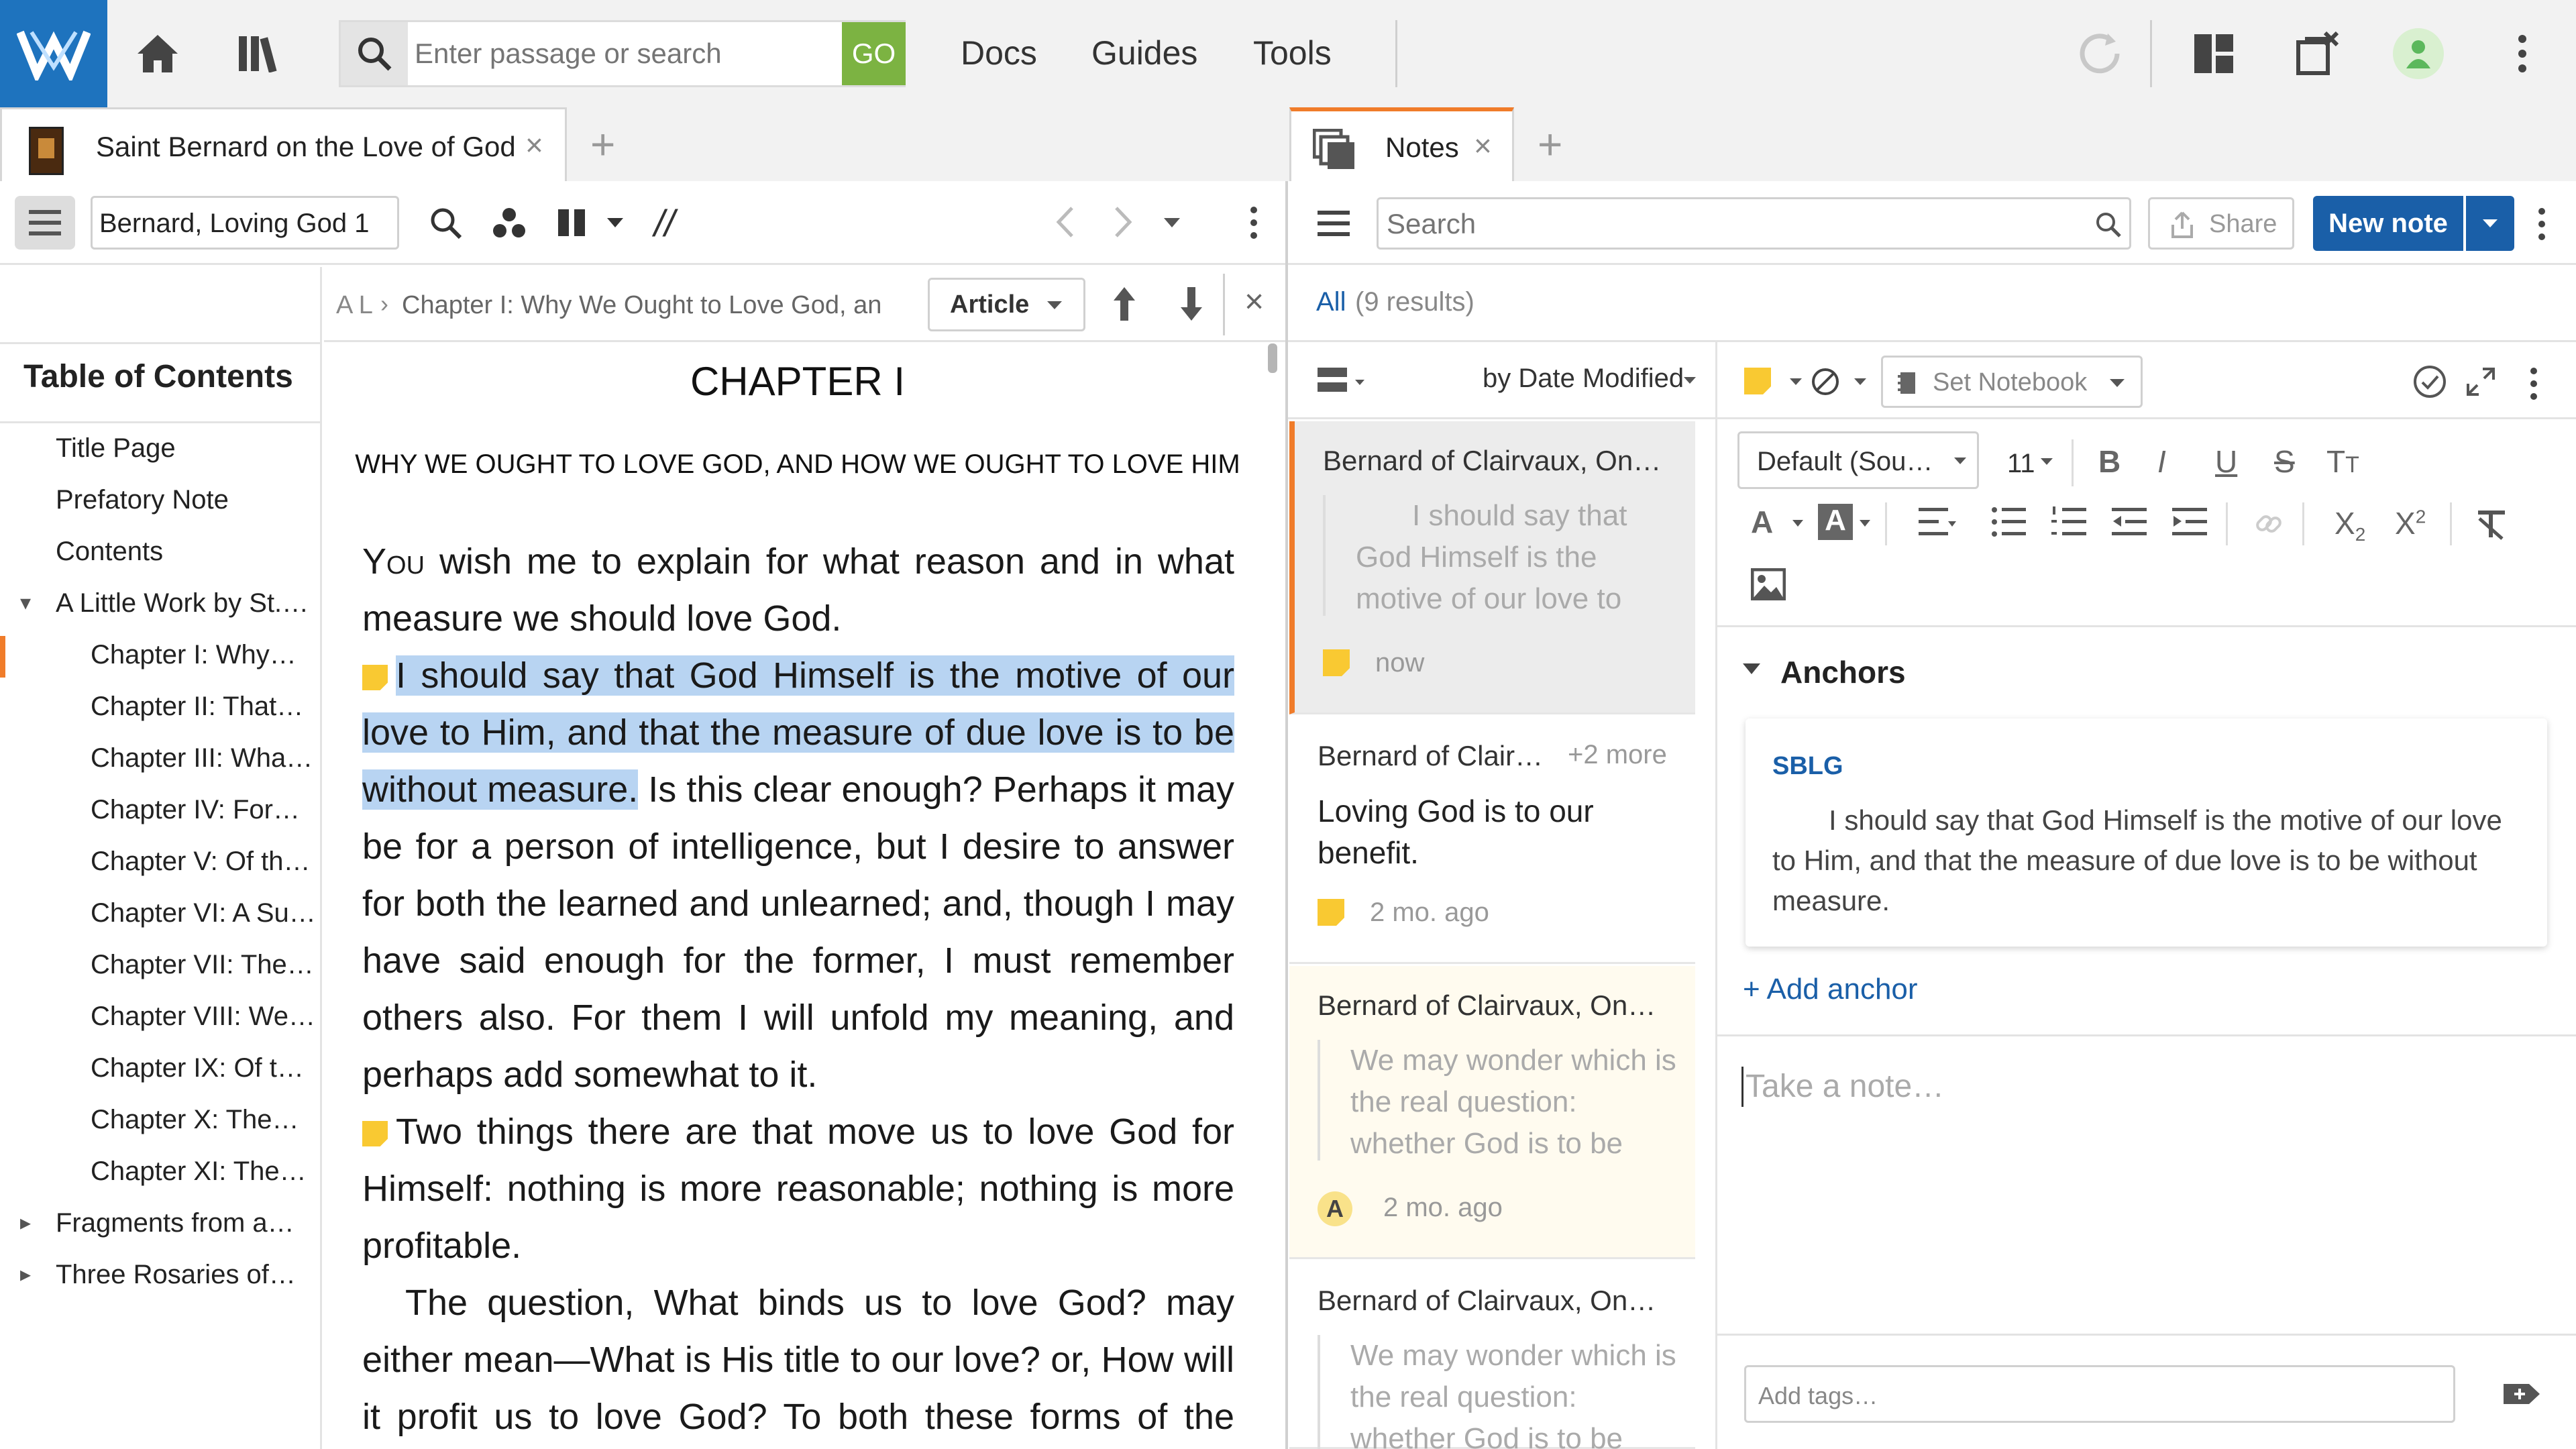 The height and width of the screenshot is (1449, 2576). I want to click on close-nav-icon: ×, so click(1254, 301).